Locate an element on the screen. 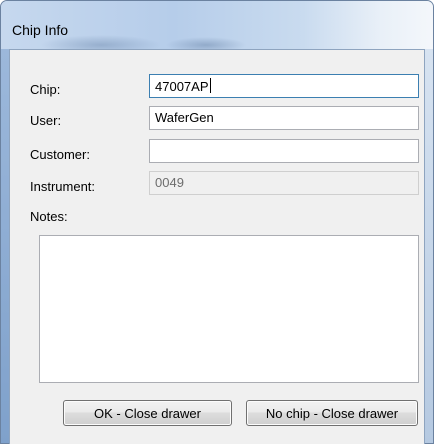  instrument-label: Instrument: is located at coordinates (63, 186).